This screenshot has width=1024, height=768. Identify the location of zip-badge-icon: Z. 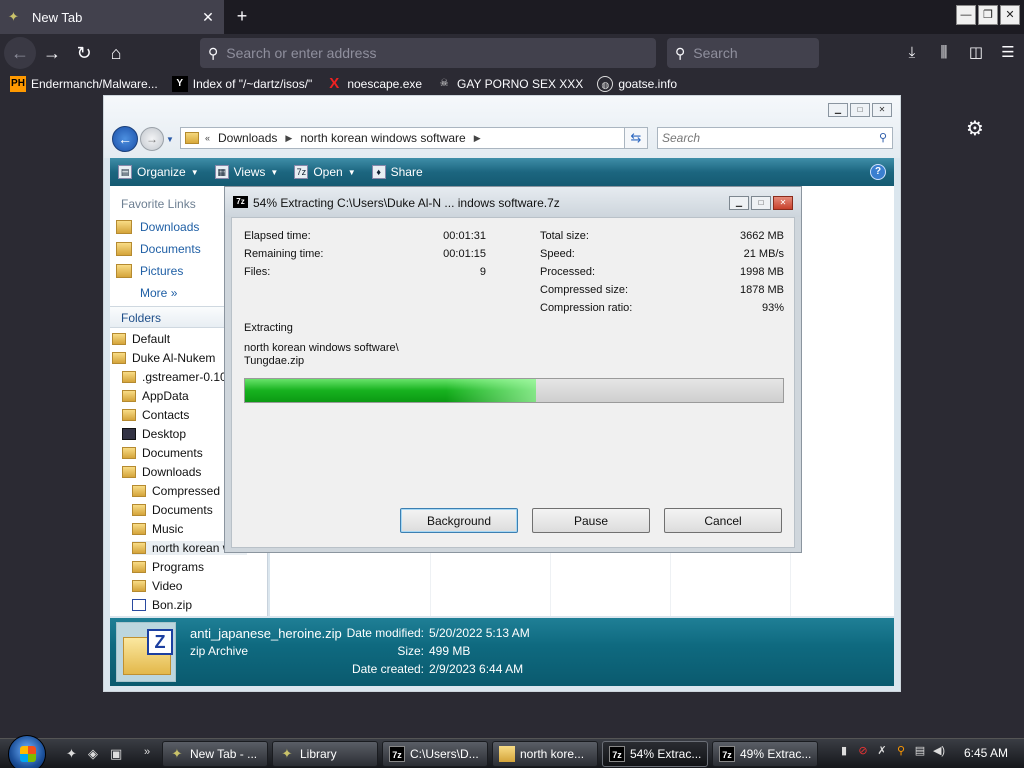
(160, 642).